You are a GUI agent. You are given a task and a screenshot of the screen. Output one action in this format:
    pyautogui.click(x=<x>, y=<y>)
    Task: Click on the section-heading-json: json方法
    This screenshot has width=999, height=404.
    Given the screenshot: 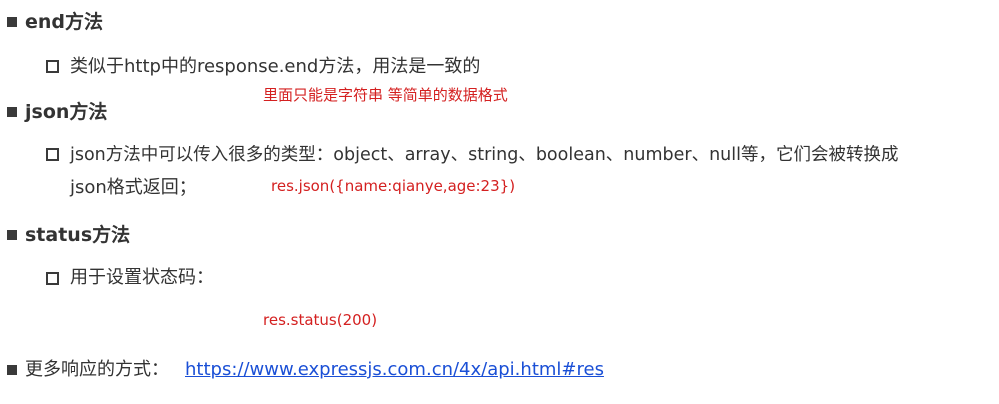 What is the action you would take?
    pyautogui.click(x=66, y=112)
    